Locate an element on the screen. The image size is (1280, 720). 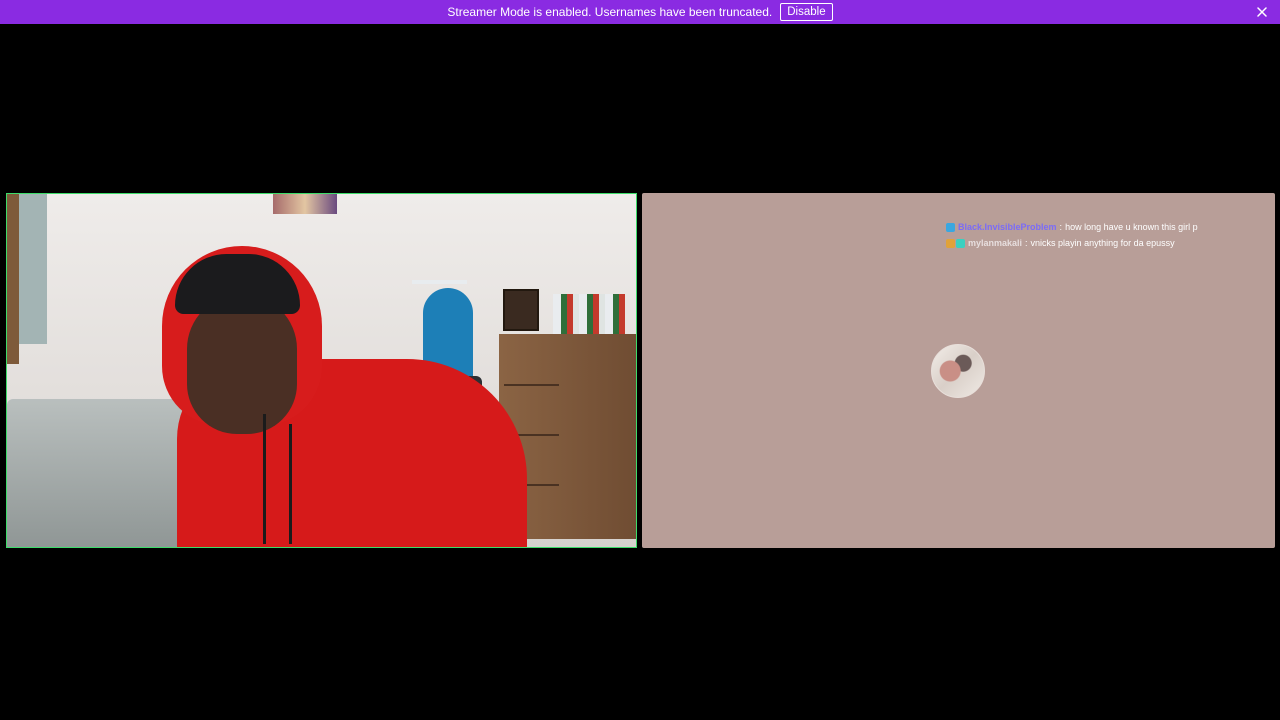
disable-streamer-mode-button: Disable is located at coordinates (806, 12).